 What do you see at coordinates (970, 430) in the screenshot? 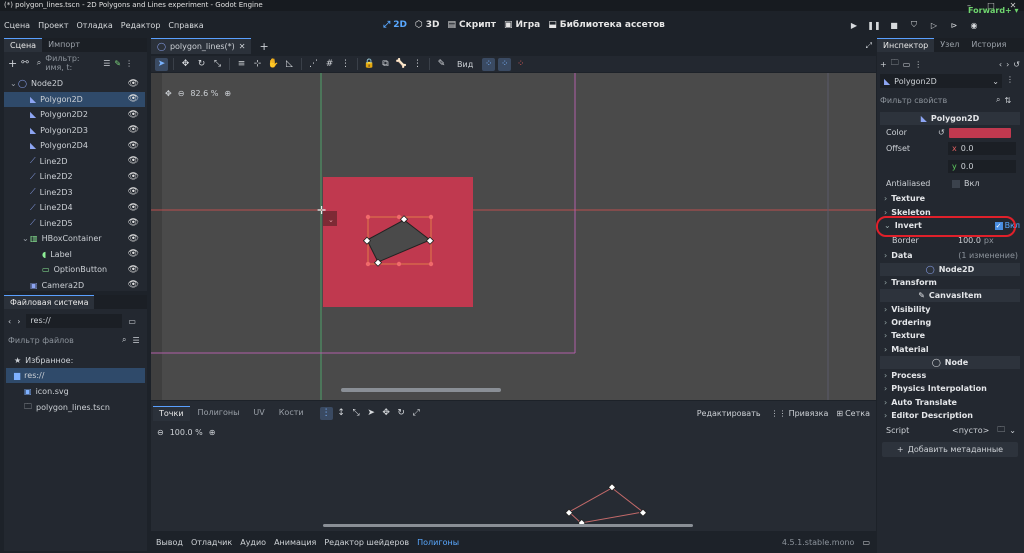
I see `script-field: <пусто>` at bounding box center [970, 430].